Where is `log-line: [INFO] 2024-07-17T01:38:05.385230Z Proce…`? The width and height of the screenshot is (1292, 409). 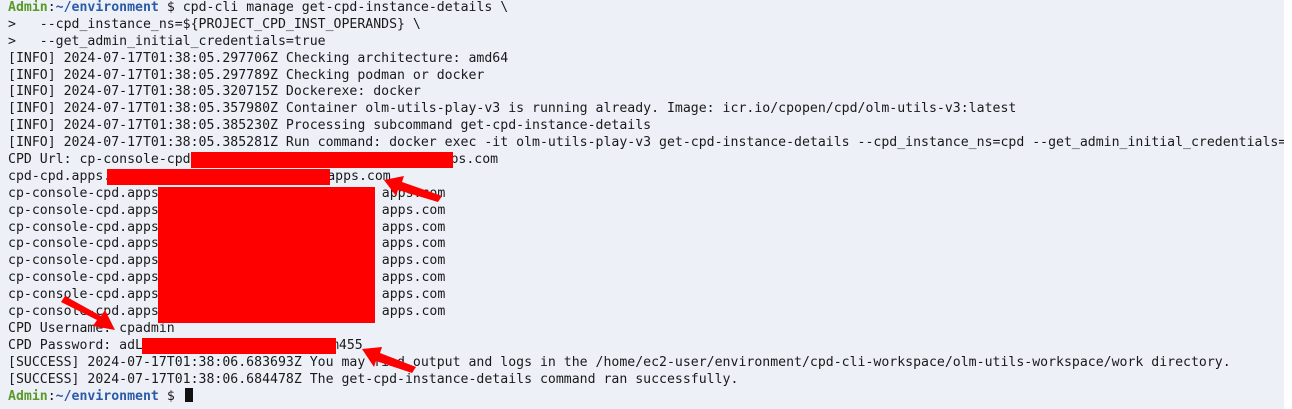 log-line: [INFO] 2024-07-17T01:38:05.385230Z Proce… is located at coordinates (330, 126).